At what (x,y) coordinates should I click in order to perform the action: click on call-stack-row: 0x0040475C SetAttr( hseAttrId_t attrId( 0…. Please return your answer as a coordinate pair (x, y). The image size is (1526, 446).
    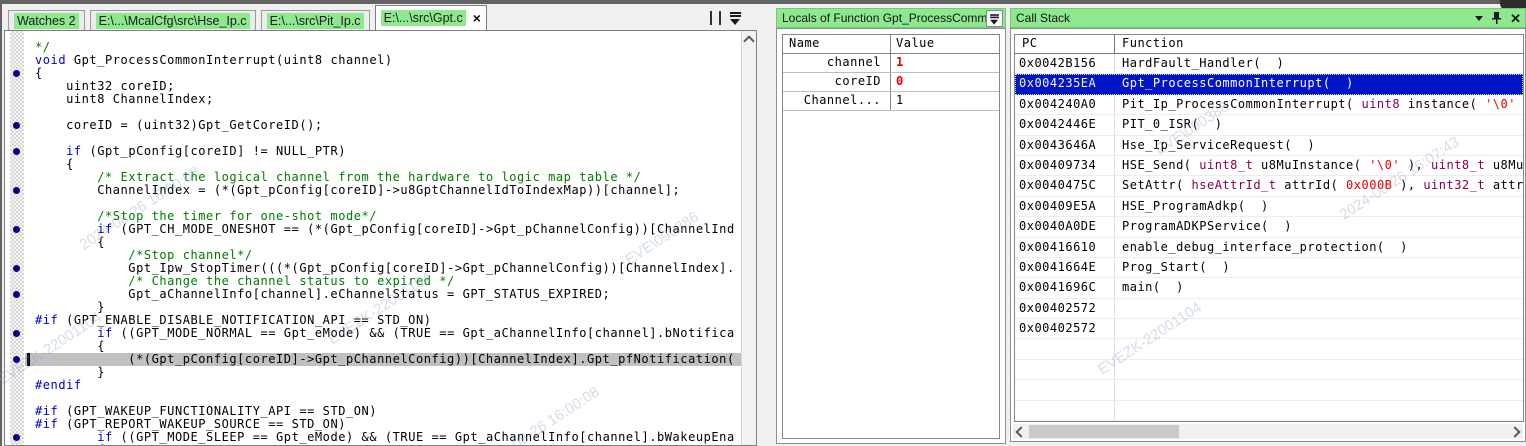
    Looking at the image, I should click on (1269, 186).